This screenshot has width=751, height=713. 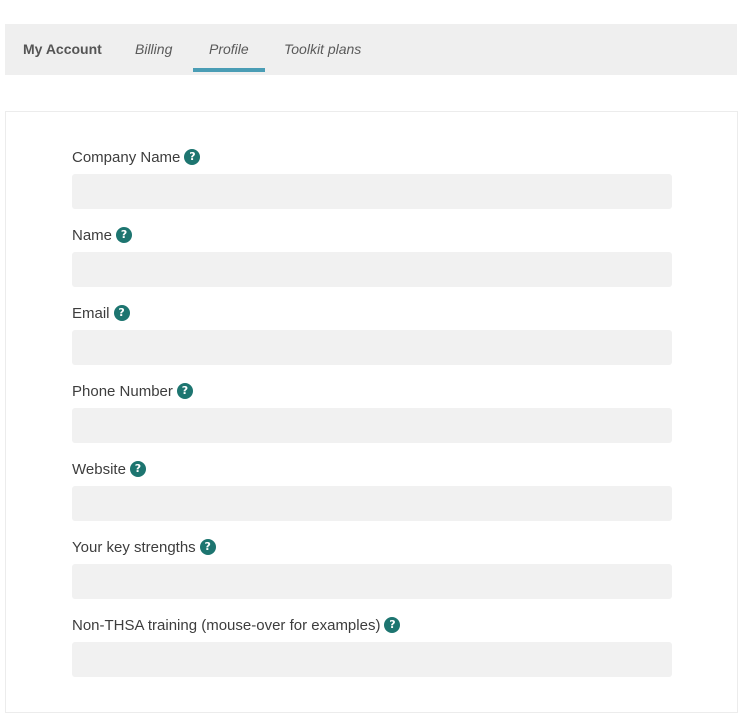 I want to click on field-website: Website ?, so click(x=372, y=490).